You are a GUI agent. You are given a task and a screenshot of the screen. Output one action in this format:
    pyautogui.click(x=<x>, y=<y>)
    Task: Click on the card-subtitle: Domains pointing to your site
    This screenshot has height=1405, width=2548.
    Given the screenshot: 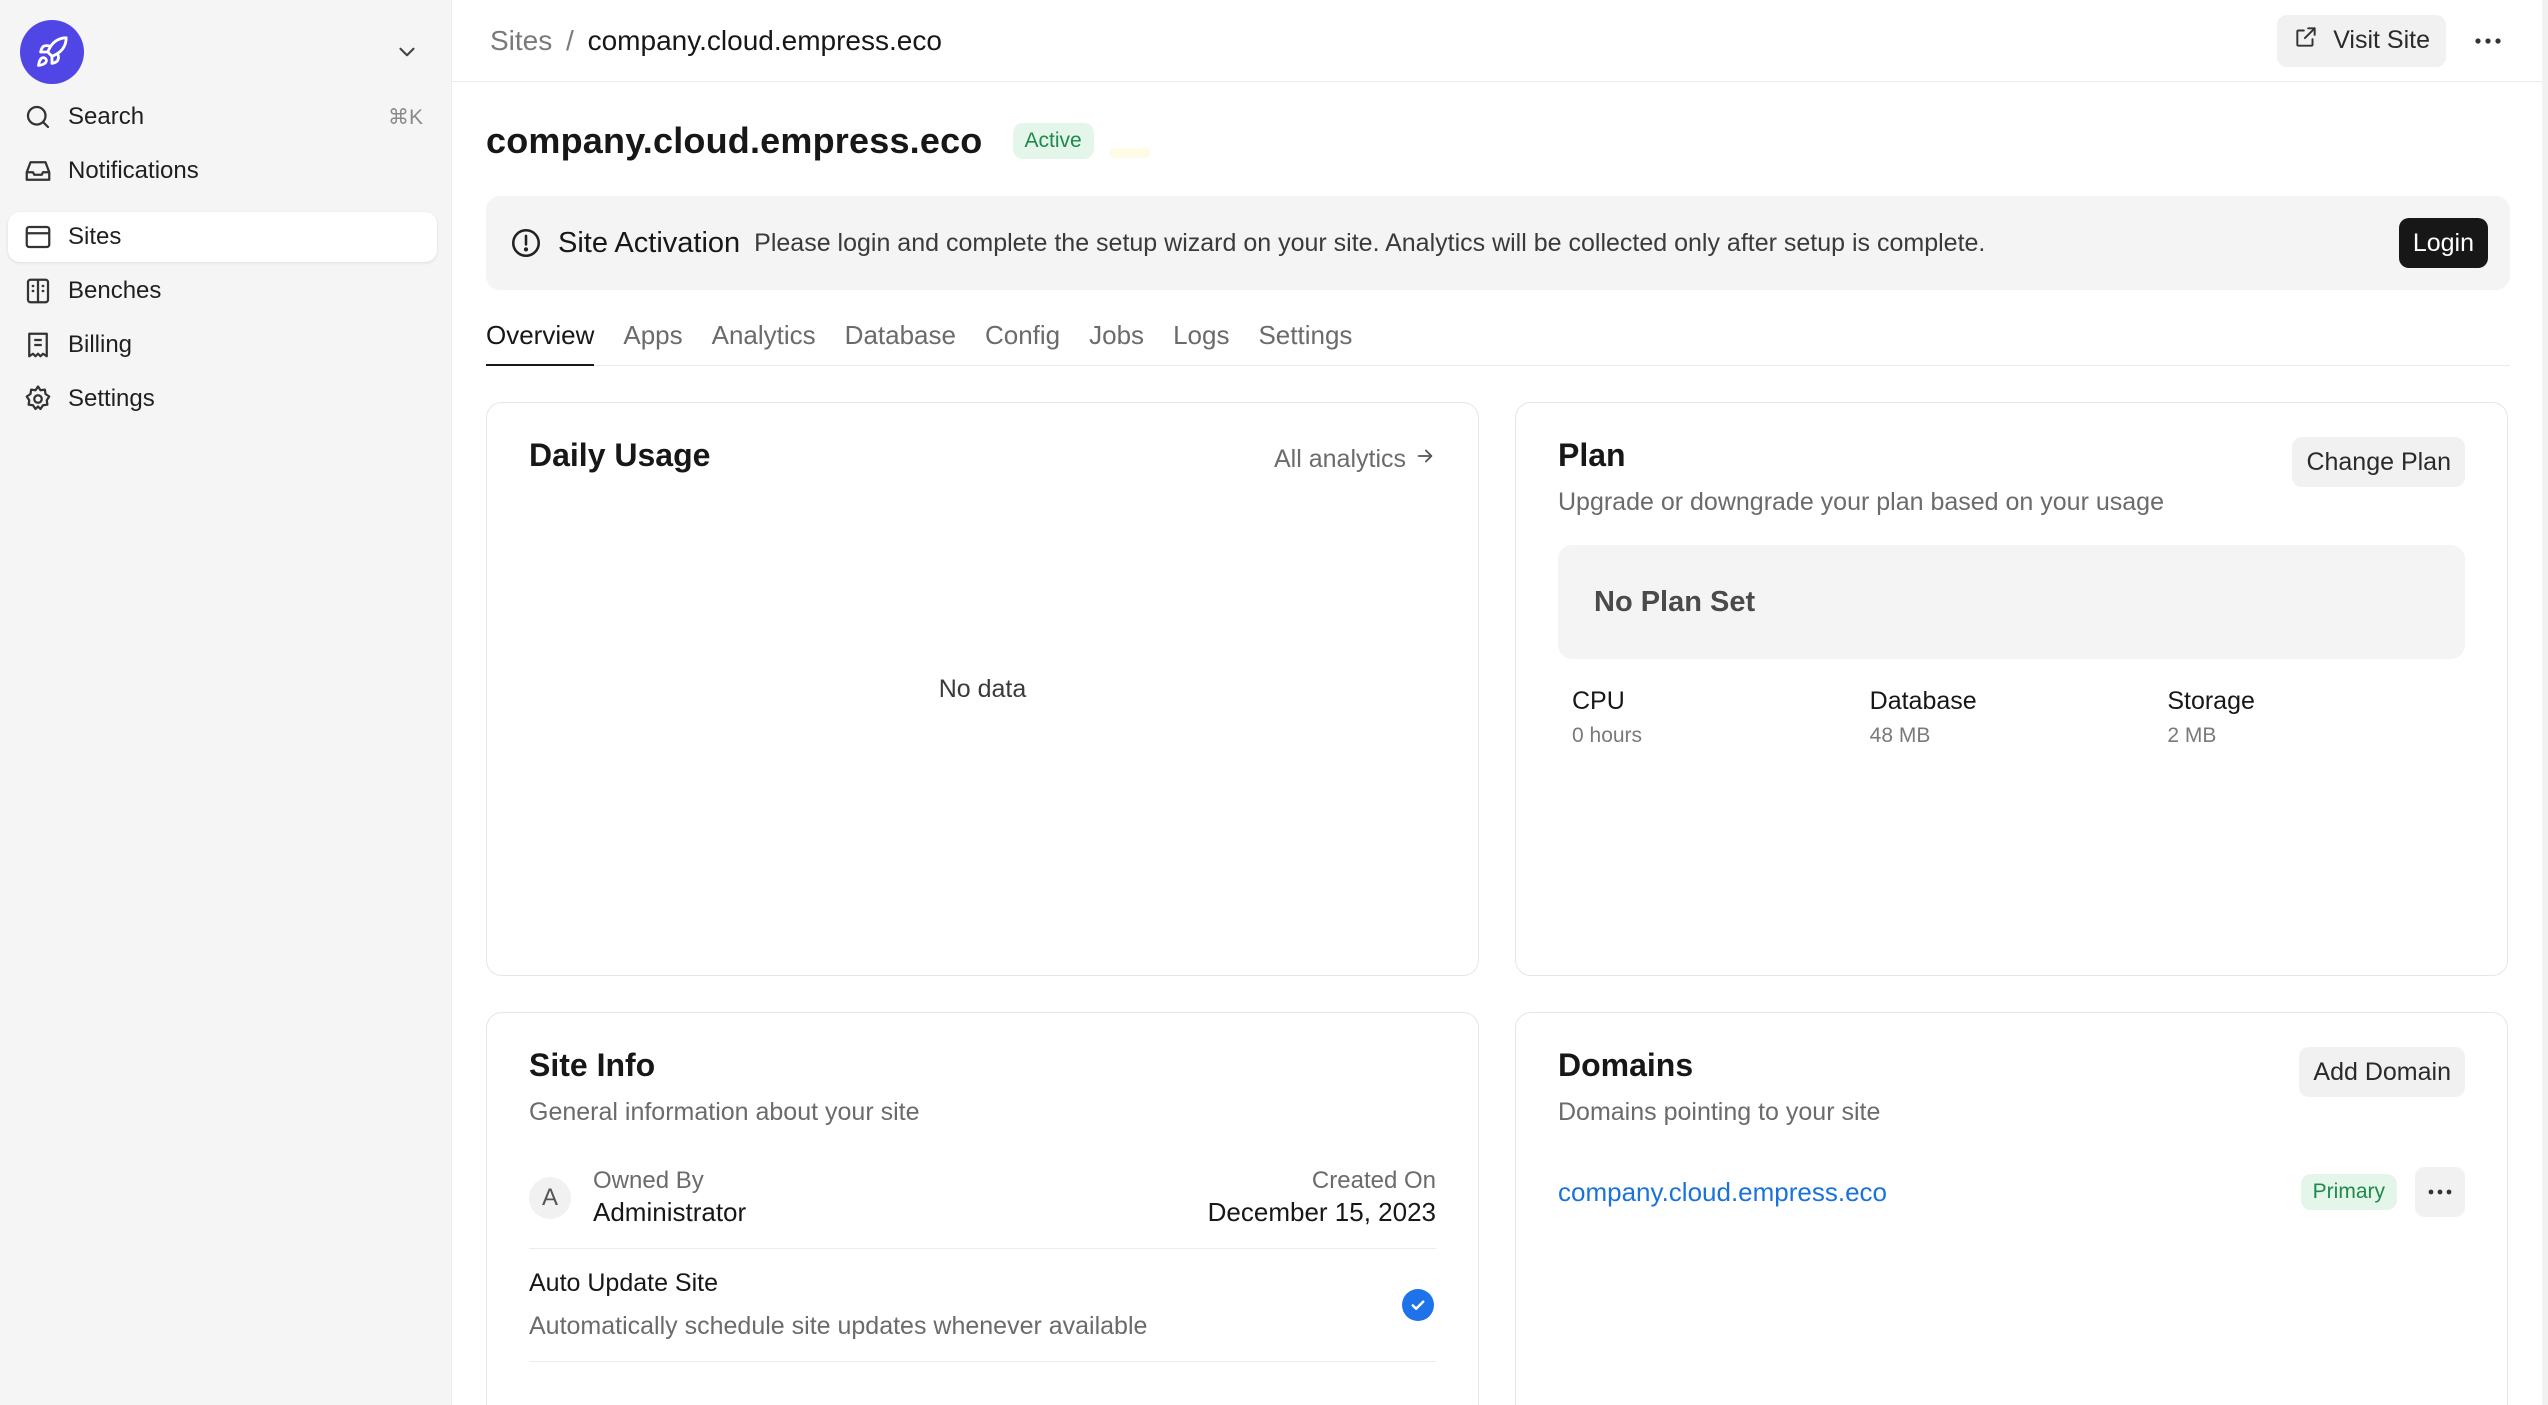 What is the action you would take?
    pyautogui.click(x=1719, y=1112)
    